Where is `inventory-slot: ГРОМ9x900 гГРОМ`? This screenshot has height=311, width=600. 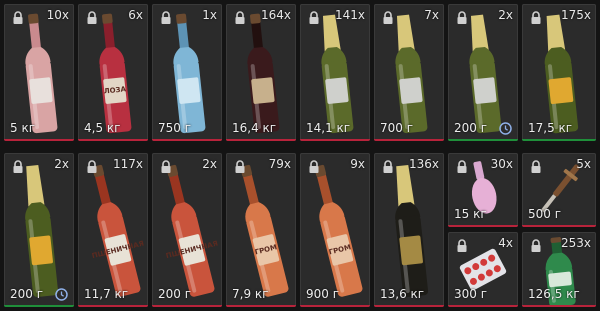
inventory-slot: ГРОМ9x900 гГРОМ is located at coordinates (335, 230).